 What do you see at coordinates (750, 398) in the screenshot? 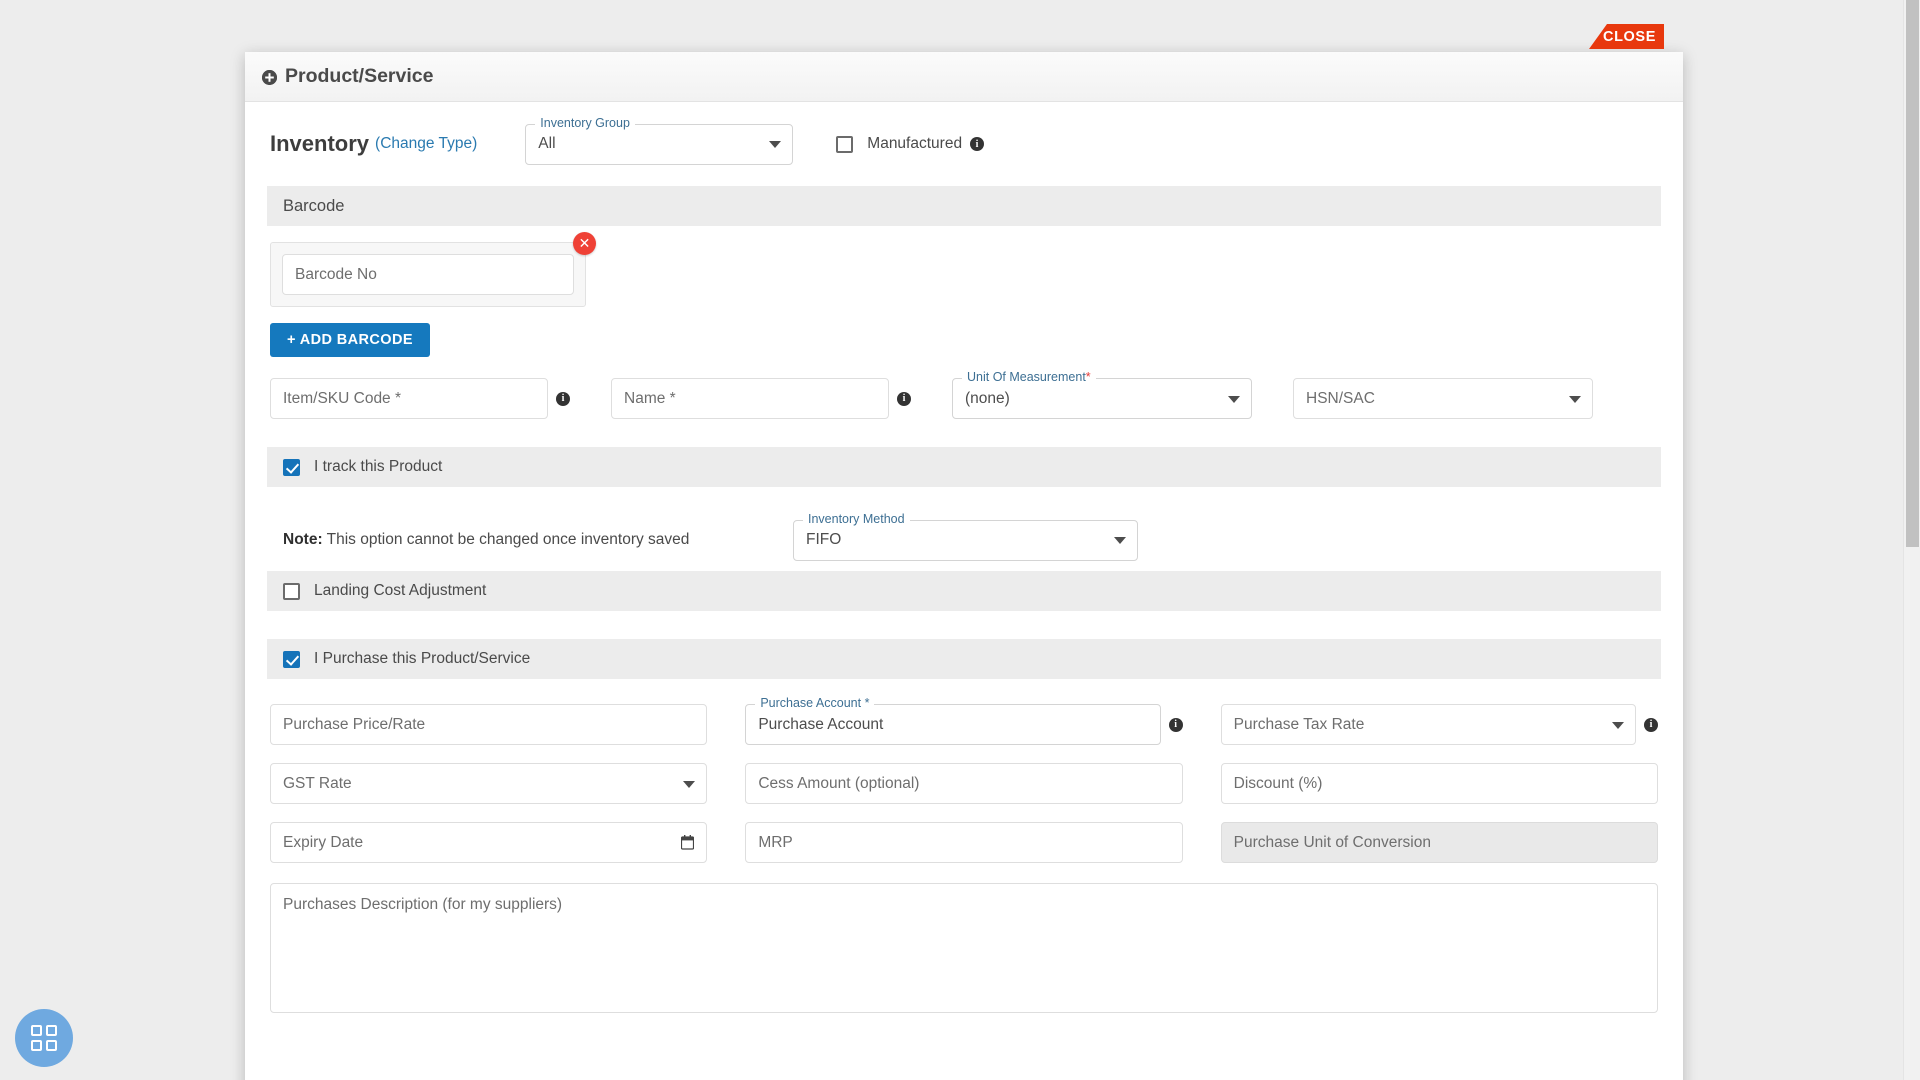
I see `name-input: Name *` at bounding box center [750, 398].